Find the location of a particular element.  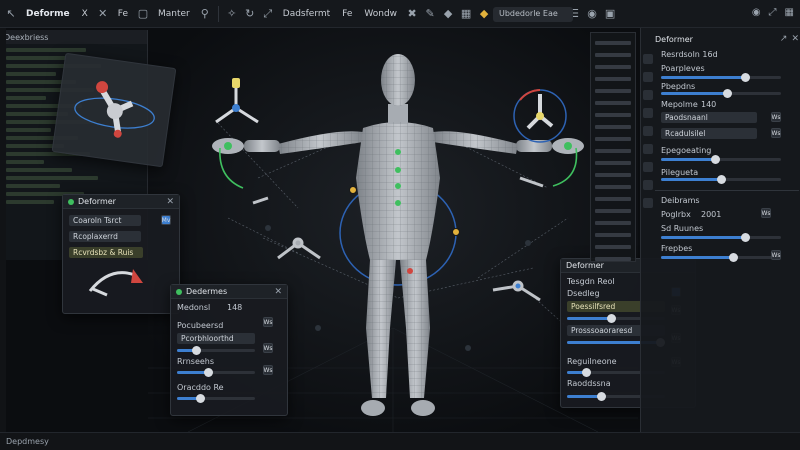

search-icon: ⚲ is located at coordinates (205, 14).